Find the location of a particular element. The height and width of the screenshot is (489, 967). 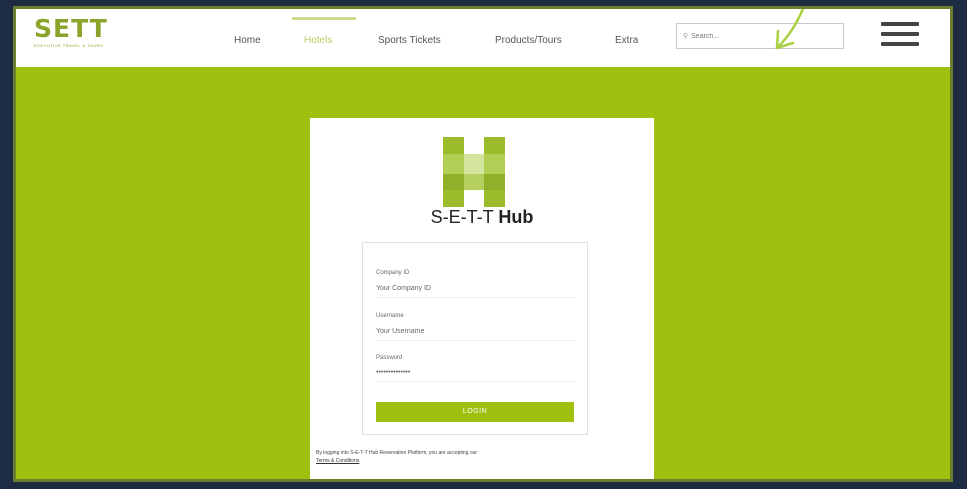

nav-link-hotels: Hotels is located at coordinates (318, 40).